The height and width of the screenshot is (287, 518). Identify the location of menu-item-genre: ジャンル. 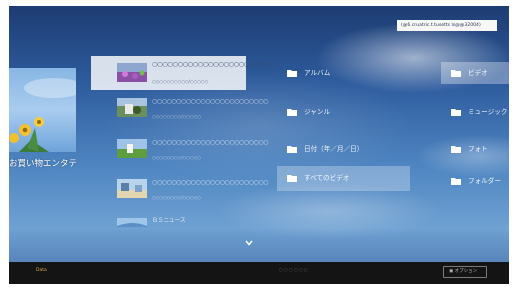
(338, 112).